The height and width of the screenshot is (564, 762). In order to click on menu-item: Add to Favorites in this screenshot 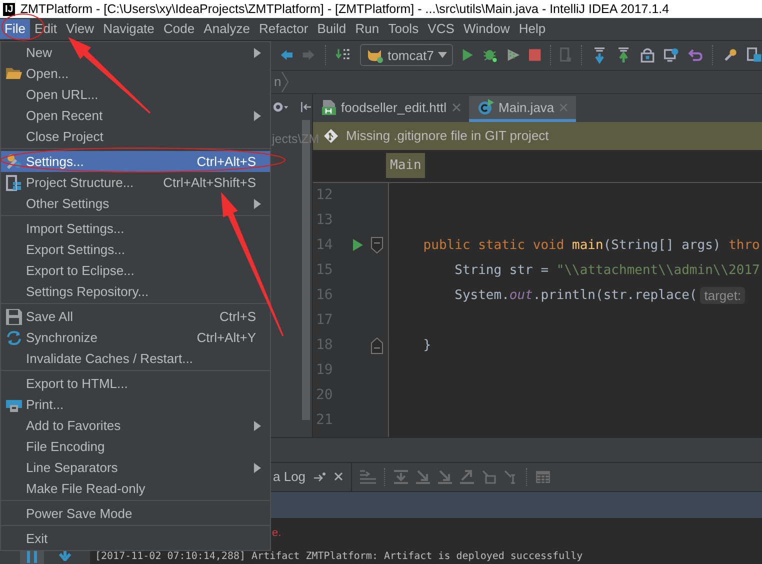, I will do `click(135, 425)`.